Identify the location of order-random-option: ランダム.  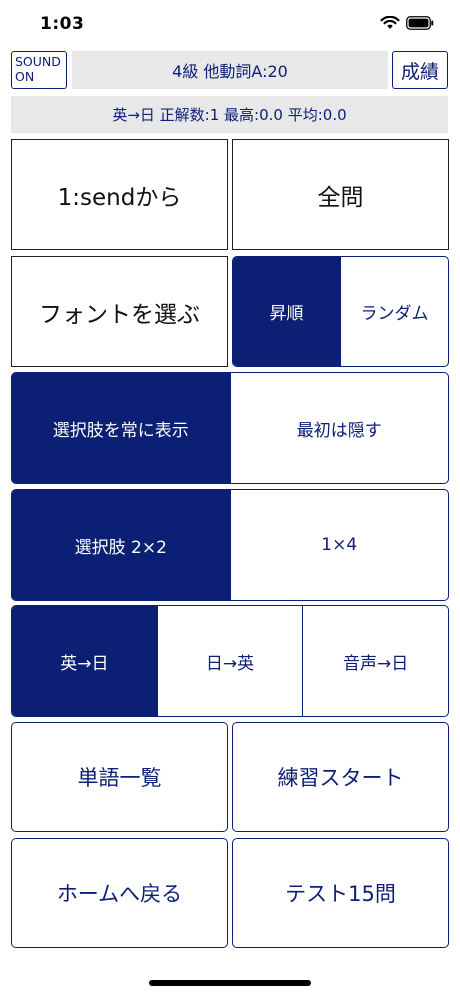
(394, 311).